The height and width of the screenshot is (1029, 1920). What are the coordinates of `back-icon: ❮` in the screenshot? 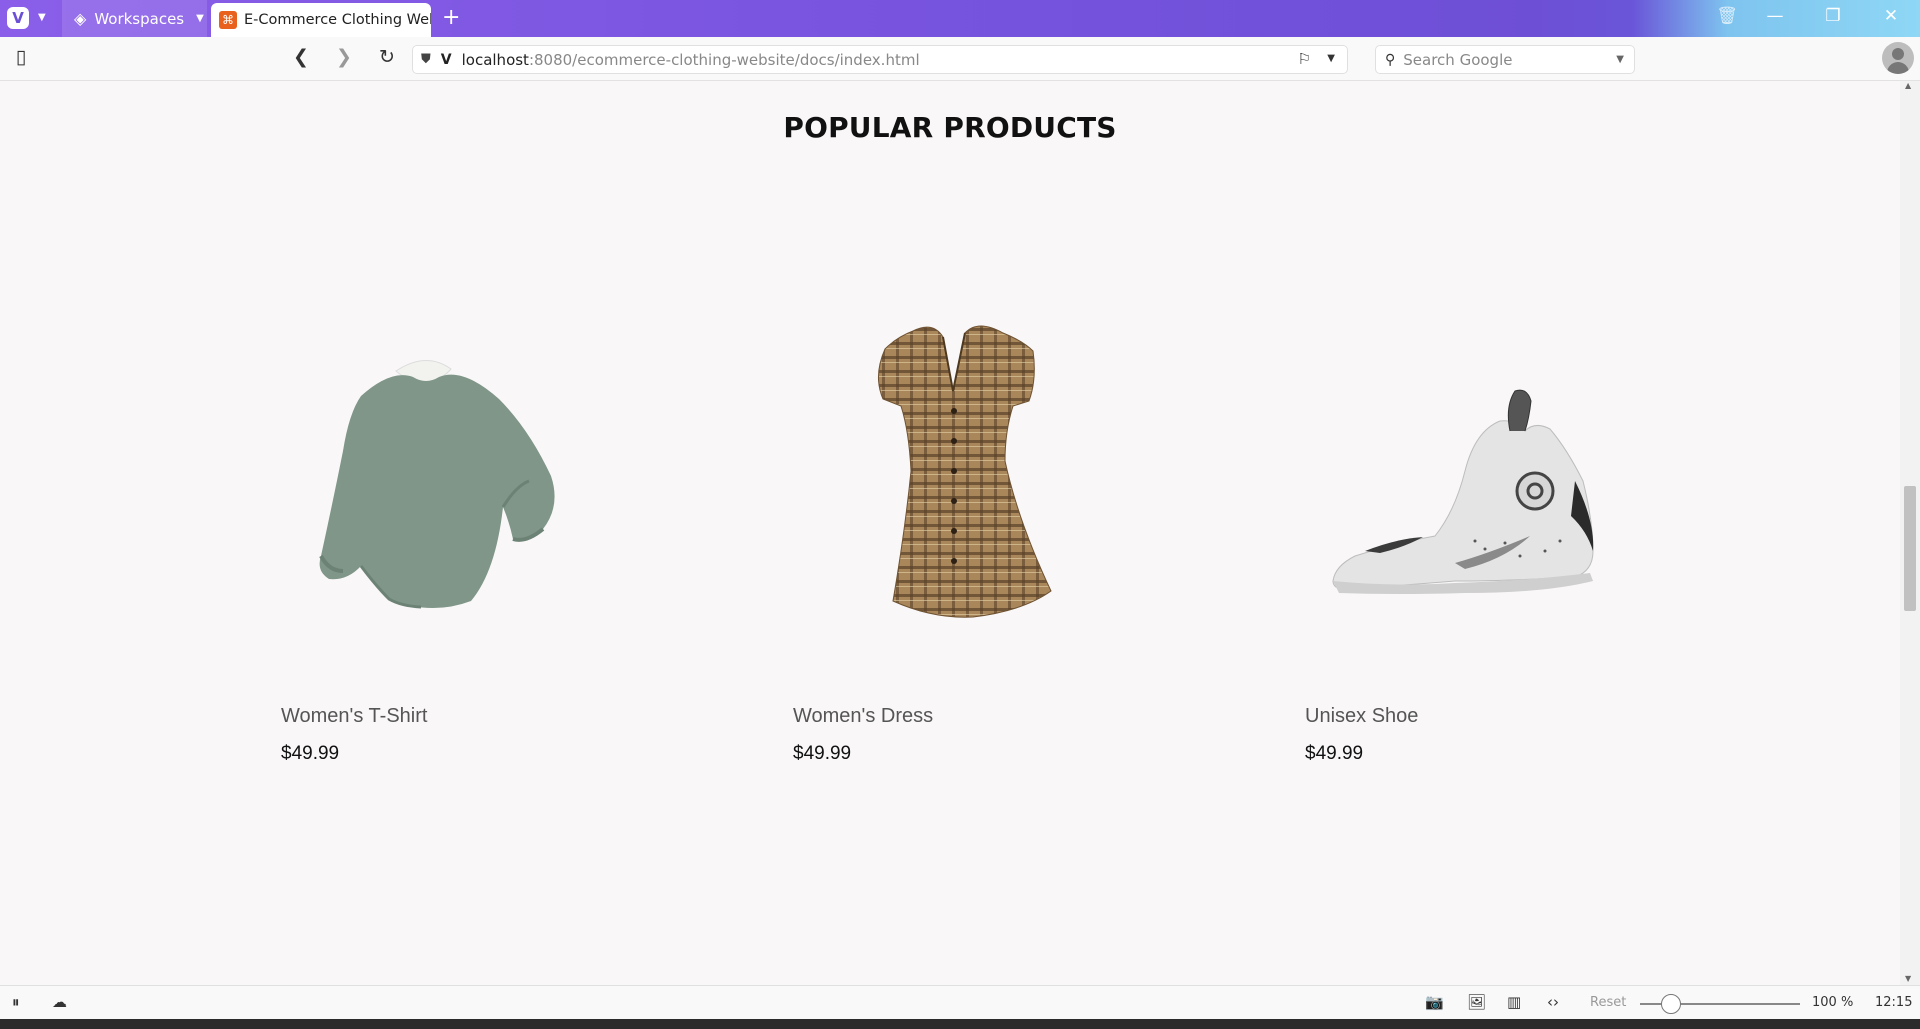 It's located at (301, 57).